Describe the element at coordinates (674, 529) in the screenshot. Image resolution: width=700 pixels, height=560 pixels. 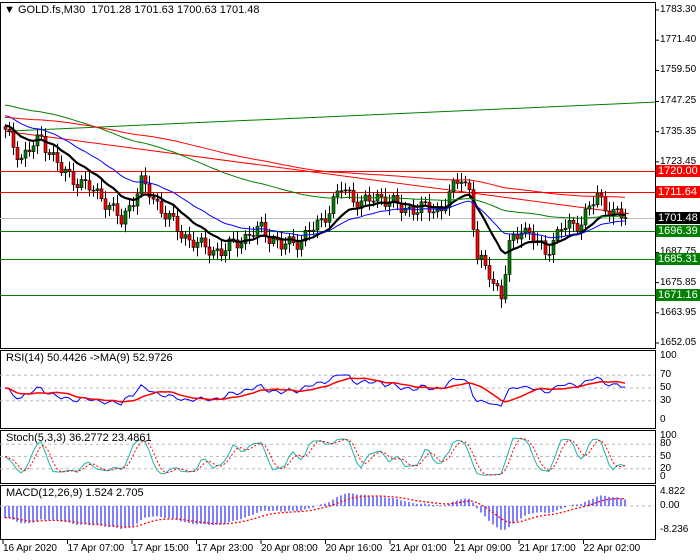
I see `macd-axis-tick: -8.236` at that location.